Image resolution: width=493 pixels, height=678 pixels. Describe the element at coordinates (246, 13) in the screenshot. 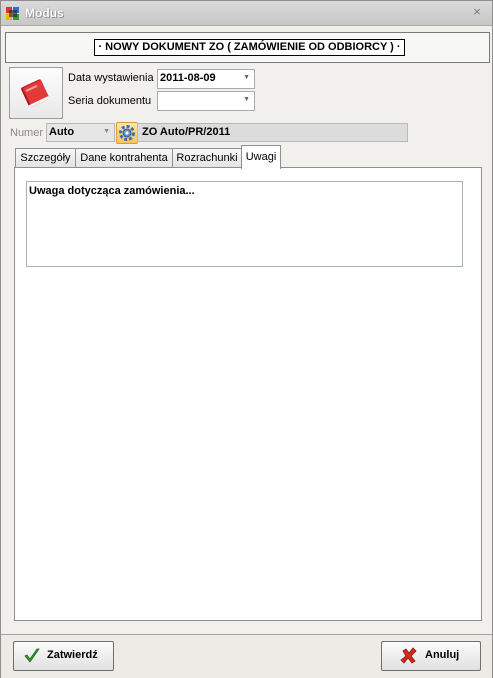

I see `title-bar: Modus ×` at that location.